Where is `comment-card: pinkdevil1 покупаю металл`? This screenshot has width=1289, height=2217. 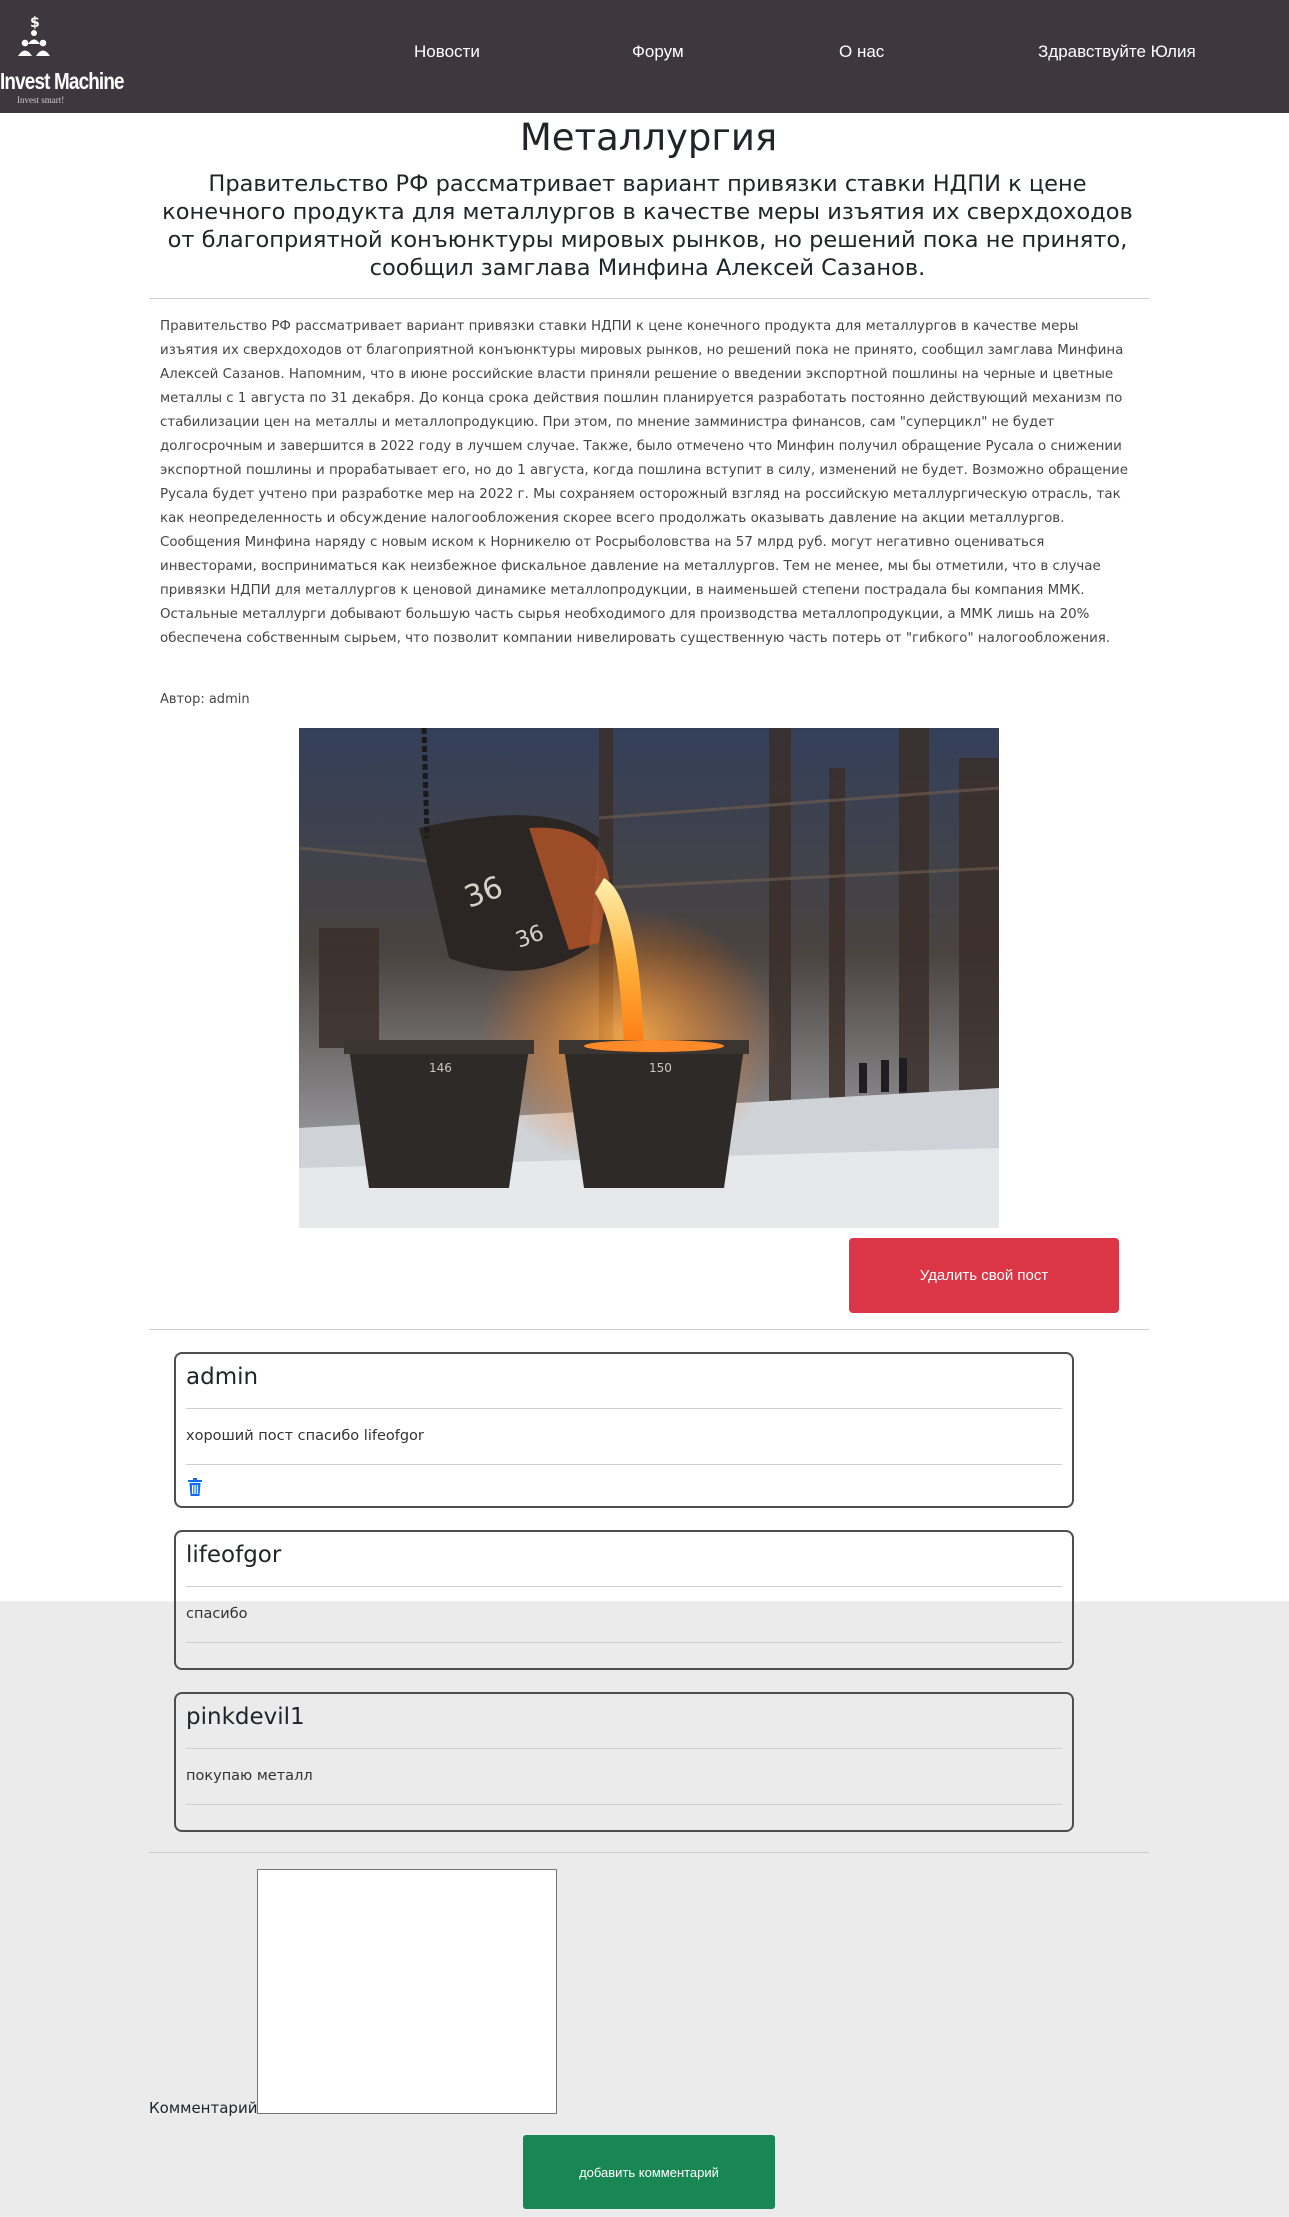 comment-card: pinkdevil1 покупаю металл is located at coordinates (624, 1762).